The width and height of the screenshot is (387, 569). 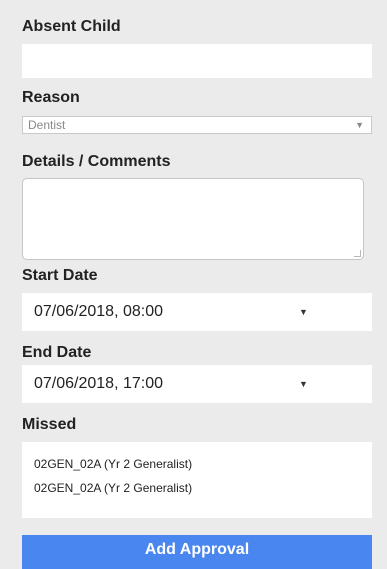 What do you see at coordinates (60, 275) in the screenshot?
I see `start-date-label: Start Date` at bounding box center [60, 275].